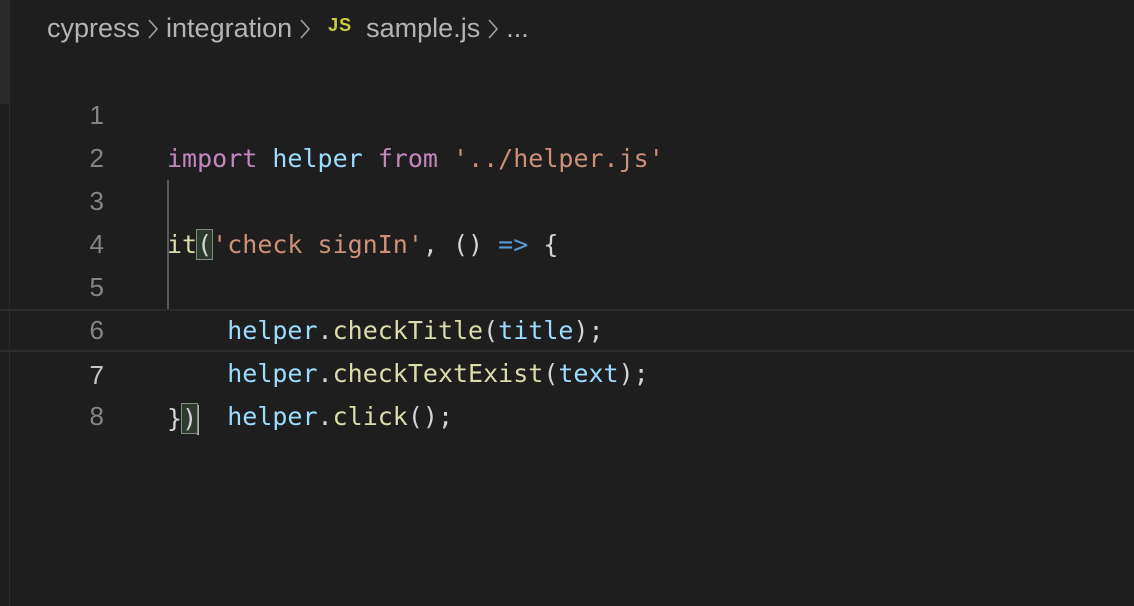 This screenshot has height=606, width=1134. Describe the element at coordinates (567, 391) in the screenshot. I see `code-line: 8` at that location.